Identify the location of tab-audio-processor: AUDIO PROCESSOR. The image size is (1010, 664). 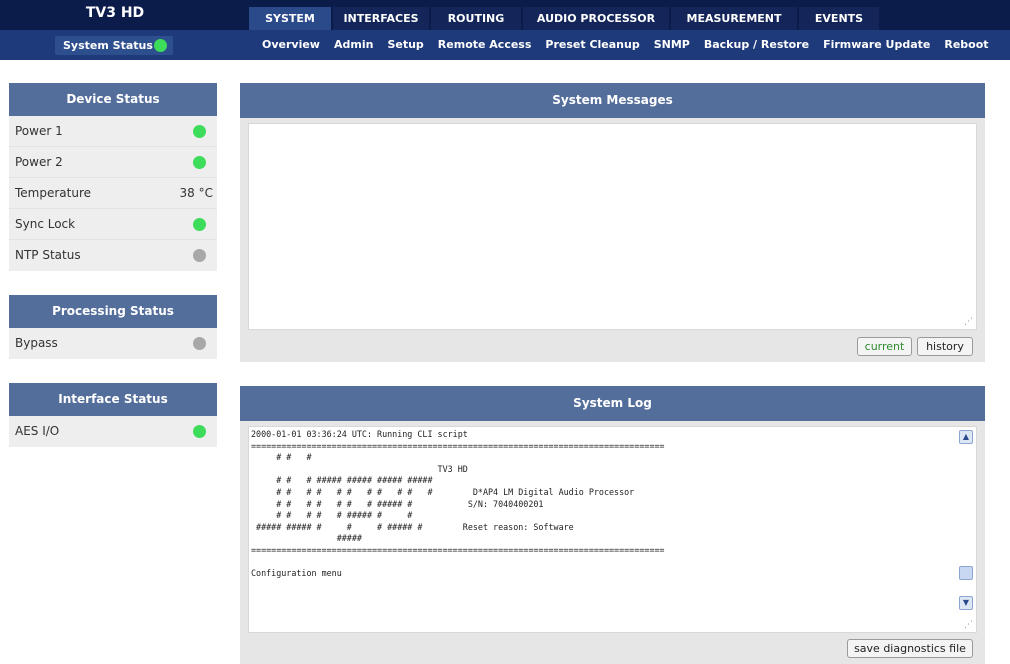
(596, 18).